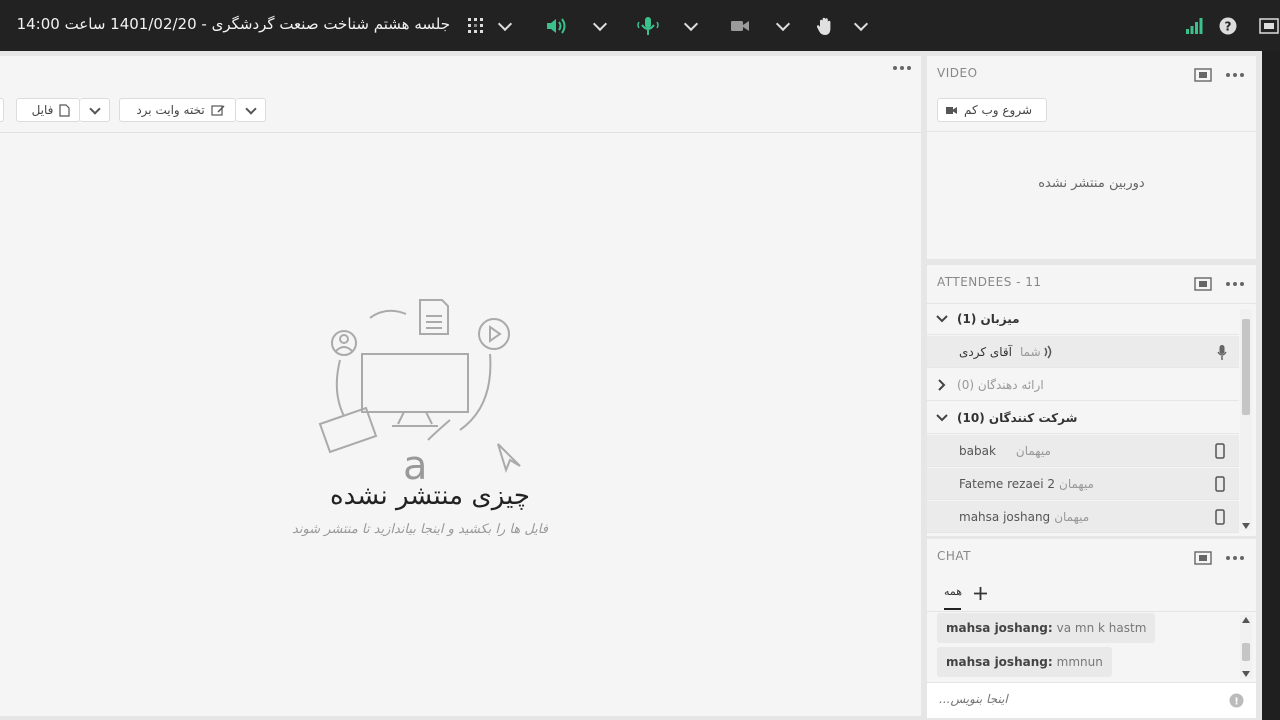 This screenshot has height=720, width=1280. What do you see at coordinates (1271, 385) in the screenshot?
I see `right-side-strip` at bounding box center [1271, 385].